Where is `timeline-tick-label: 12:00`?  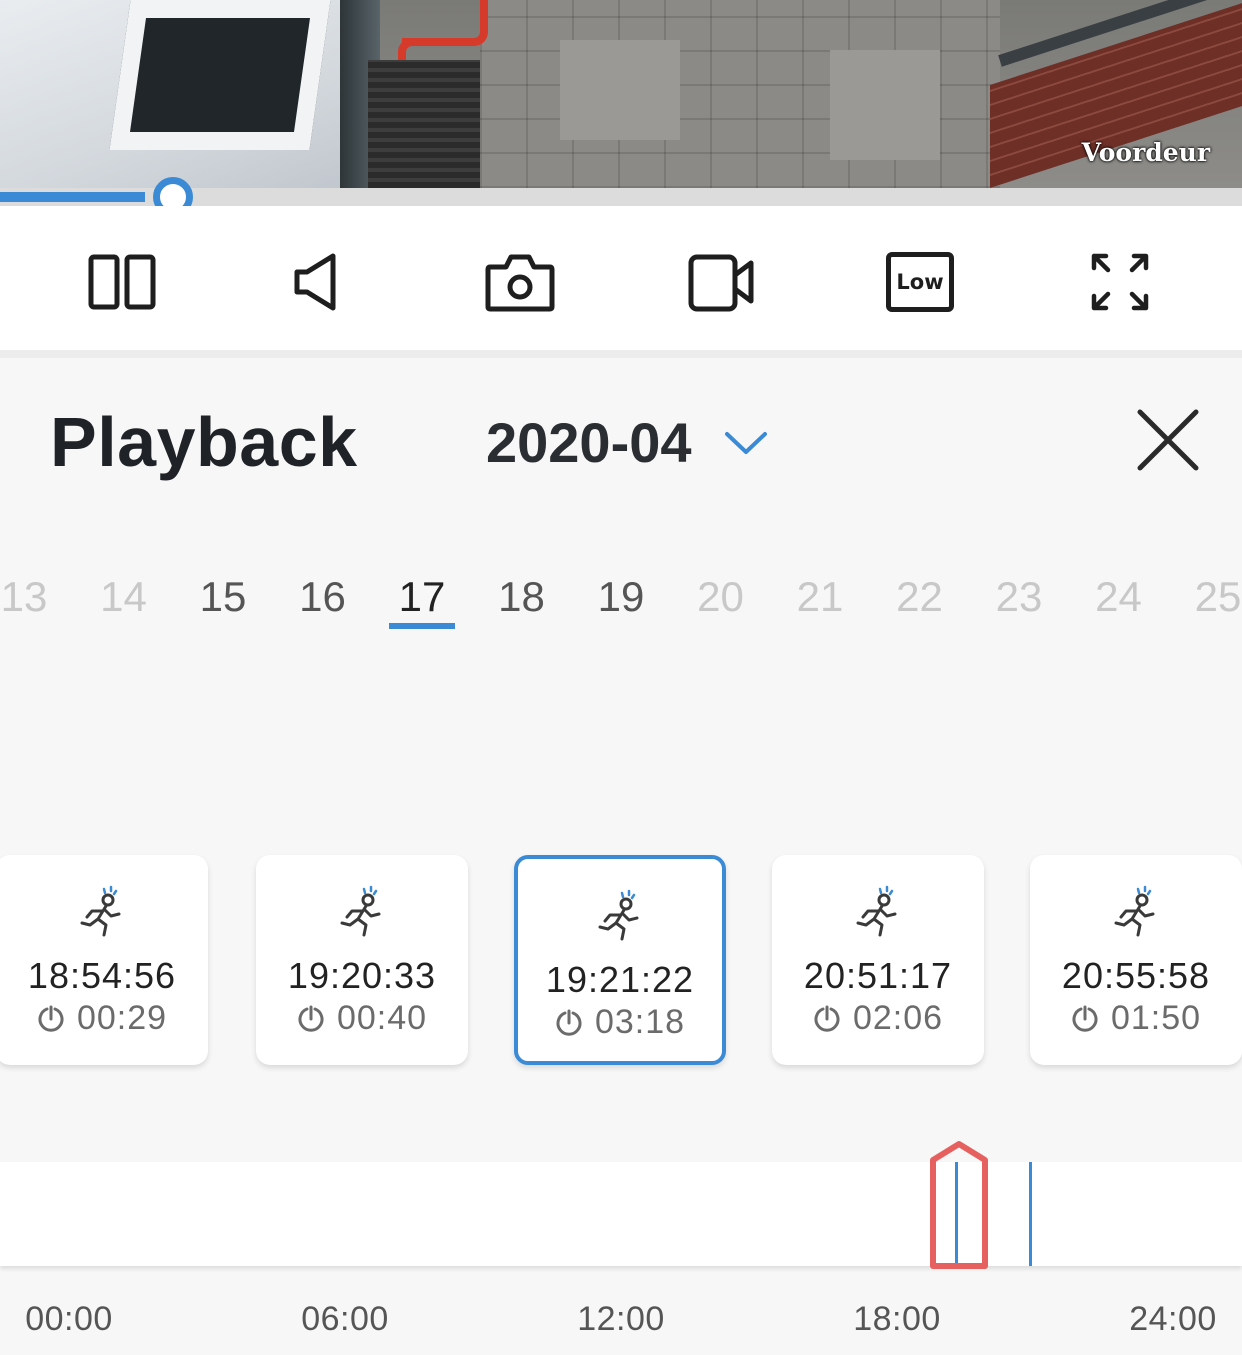
timeline-tick-label: 12:00 is located at coordinates (621, 1319).